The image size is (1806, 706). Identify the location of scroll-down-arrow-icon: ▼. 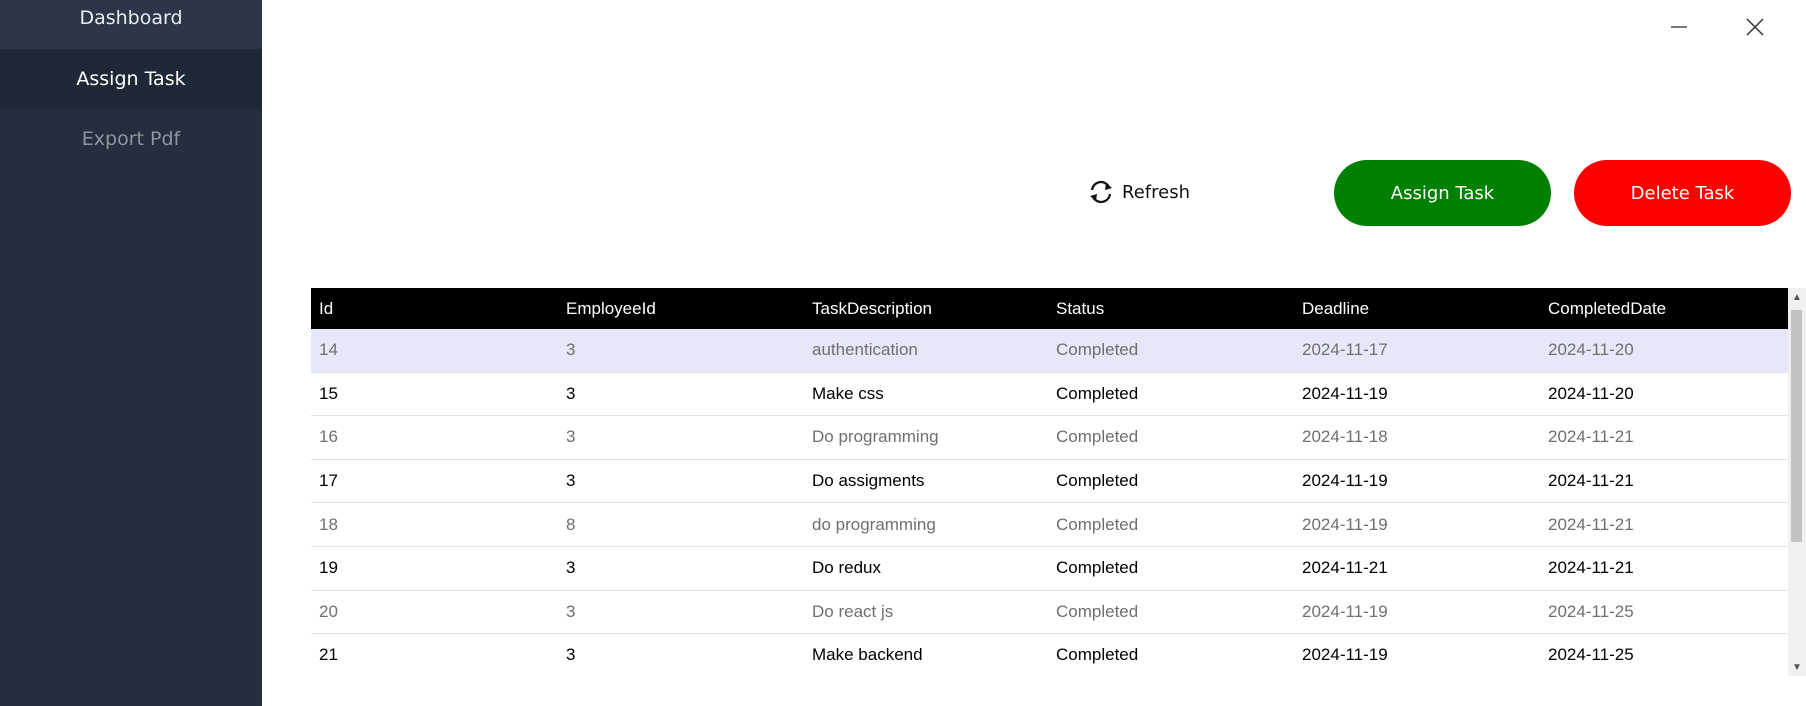
(1797, 667).